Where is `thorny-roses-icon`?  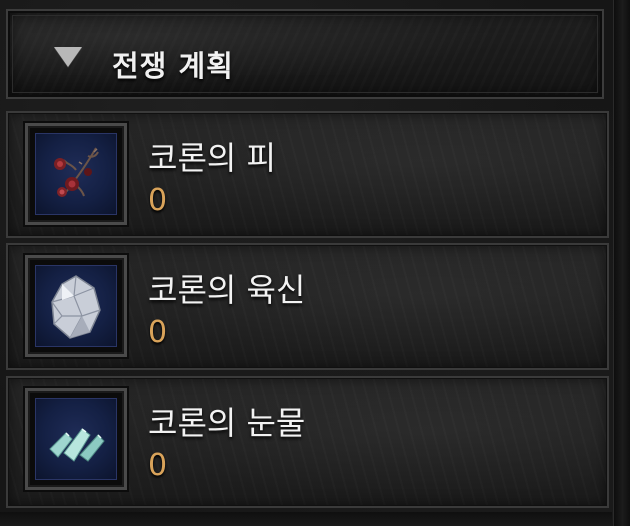
thorny-roses-icon is located at coordinates (76, 174).